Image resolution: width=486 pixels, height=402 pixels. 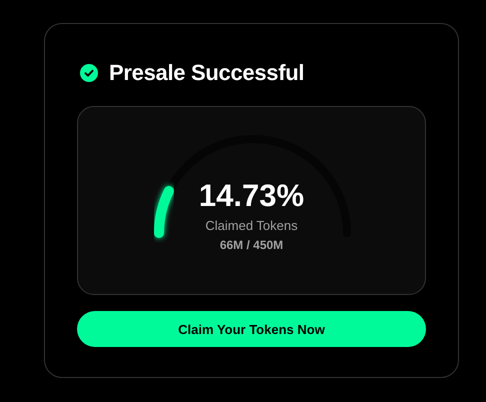 I want to click on gauge-fill, so click(x=164, y=212).